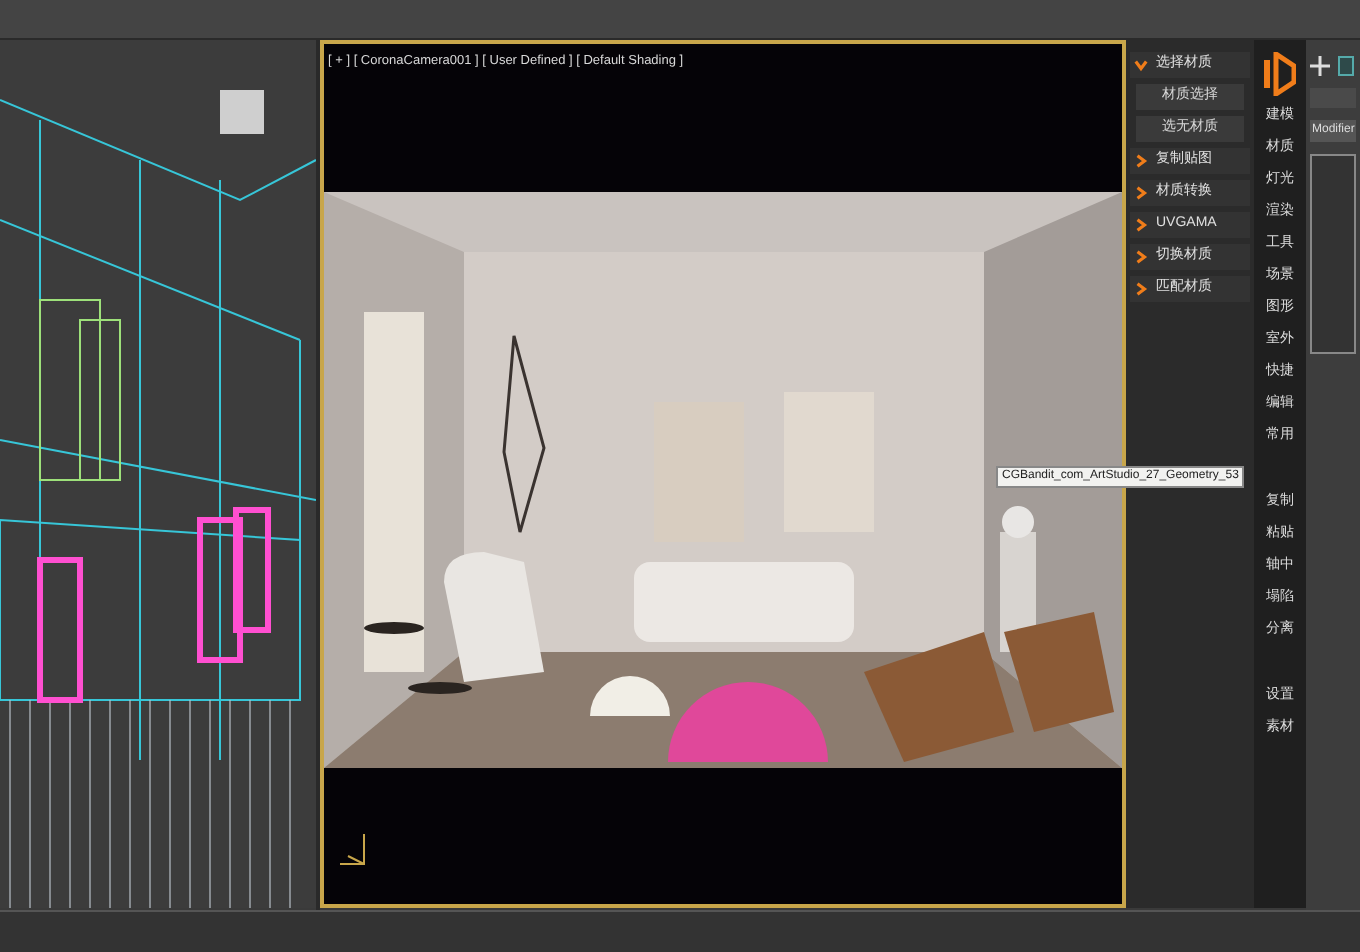 The width and height of the screenshot is (1360, 952). What do you see at coordinates (1320, 66) in the screenshot?
I see `add-icon` at bounding box center [1320, 66].